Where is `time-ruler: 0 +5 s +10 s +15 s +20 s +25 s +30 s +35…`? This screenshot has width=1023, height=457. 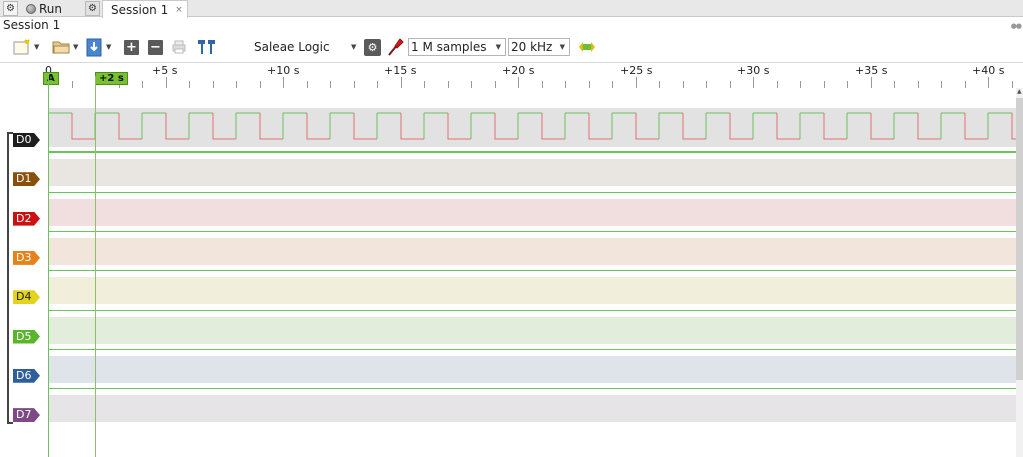
time-ruler: 0 +5 s +10 s +15 s +20 s +25 s +30 s +35… is located at coordinates (511, 76).